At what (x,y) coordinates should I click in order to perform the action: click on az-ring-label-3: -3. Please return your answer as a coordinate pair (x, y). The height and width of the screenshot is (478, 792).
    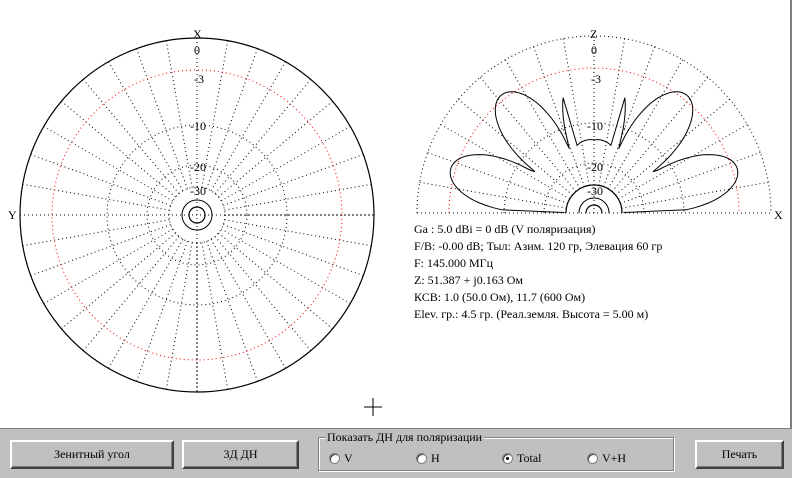
    Looking at the image, I should click on (199, 79).